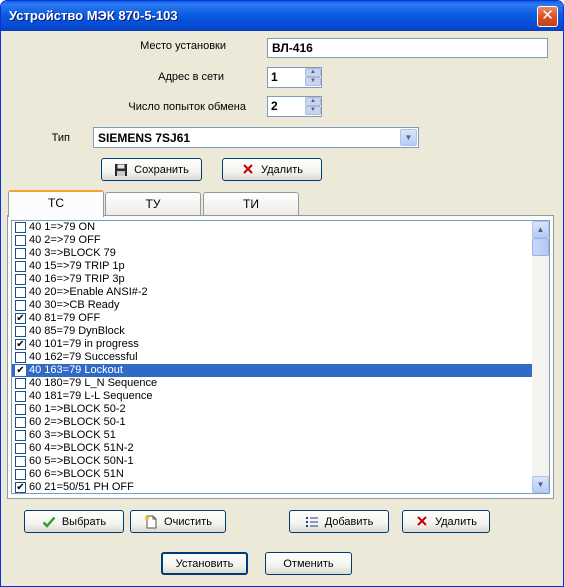  I want to click on clear-button: Очистить, so click(178, 521).